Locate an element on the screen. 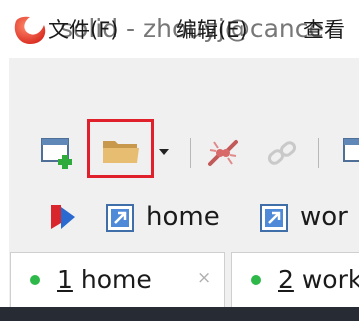 The height and width of the screenshot is (321, 359). left-edge is located at coordinates (4, 189).